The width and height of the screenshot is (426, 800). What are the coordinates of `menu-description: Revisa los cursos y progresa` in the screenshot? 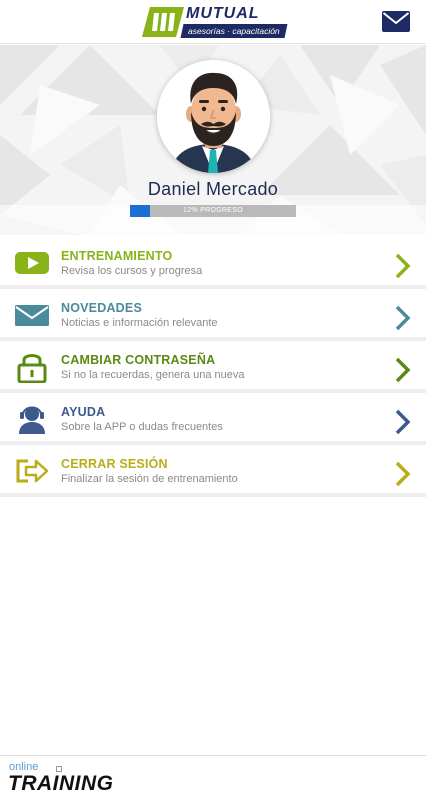 It's located at (132, 271).